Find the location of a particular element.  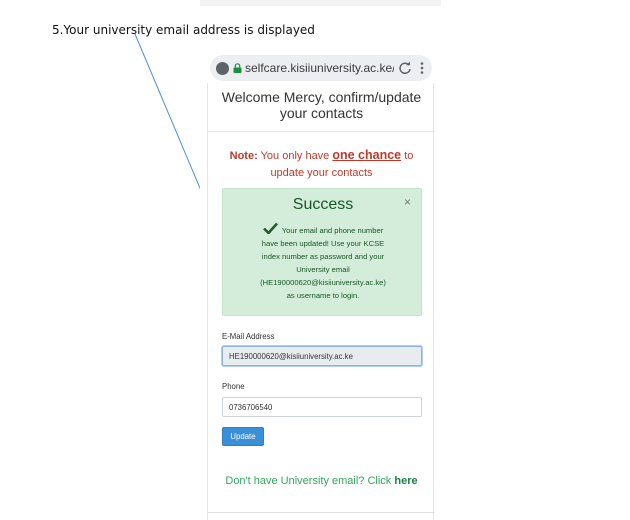

lock-icon is located at coordinates (237, 68).